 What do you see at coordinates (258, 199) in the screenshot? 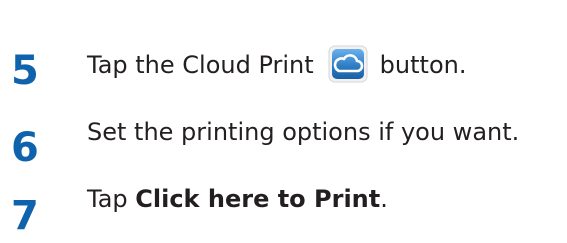
I see `step-bold-command: Click here to Print` at bounding box center [258, 199].